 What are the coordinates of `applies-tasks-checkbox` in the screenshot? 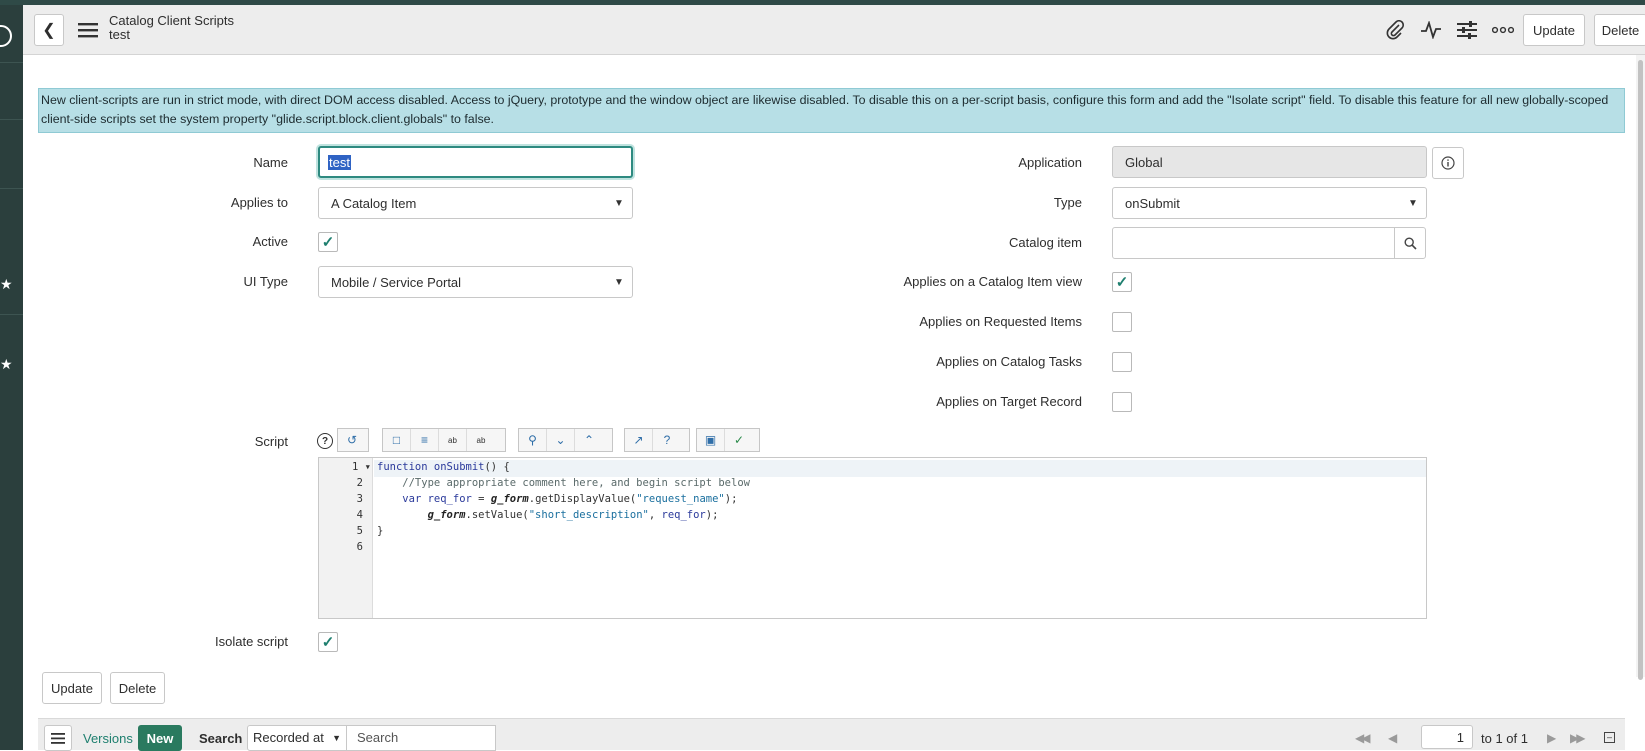 It's located at (1122, 362).